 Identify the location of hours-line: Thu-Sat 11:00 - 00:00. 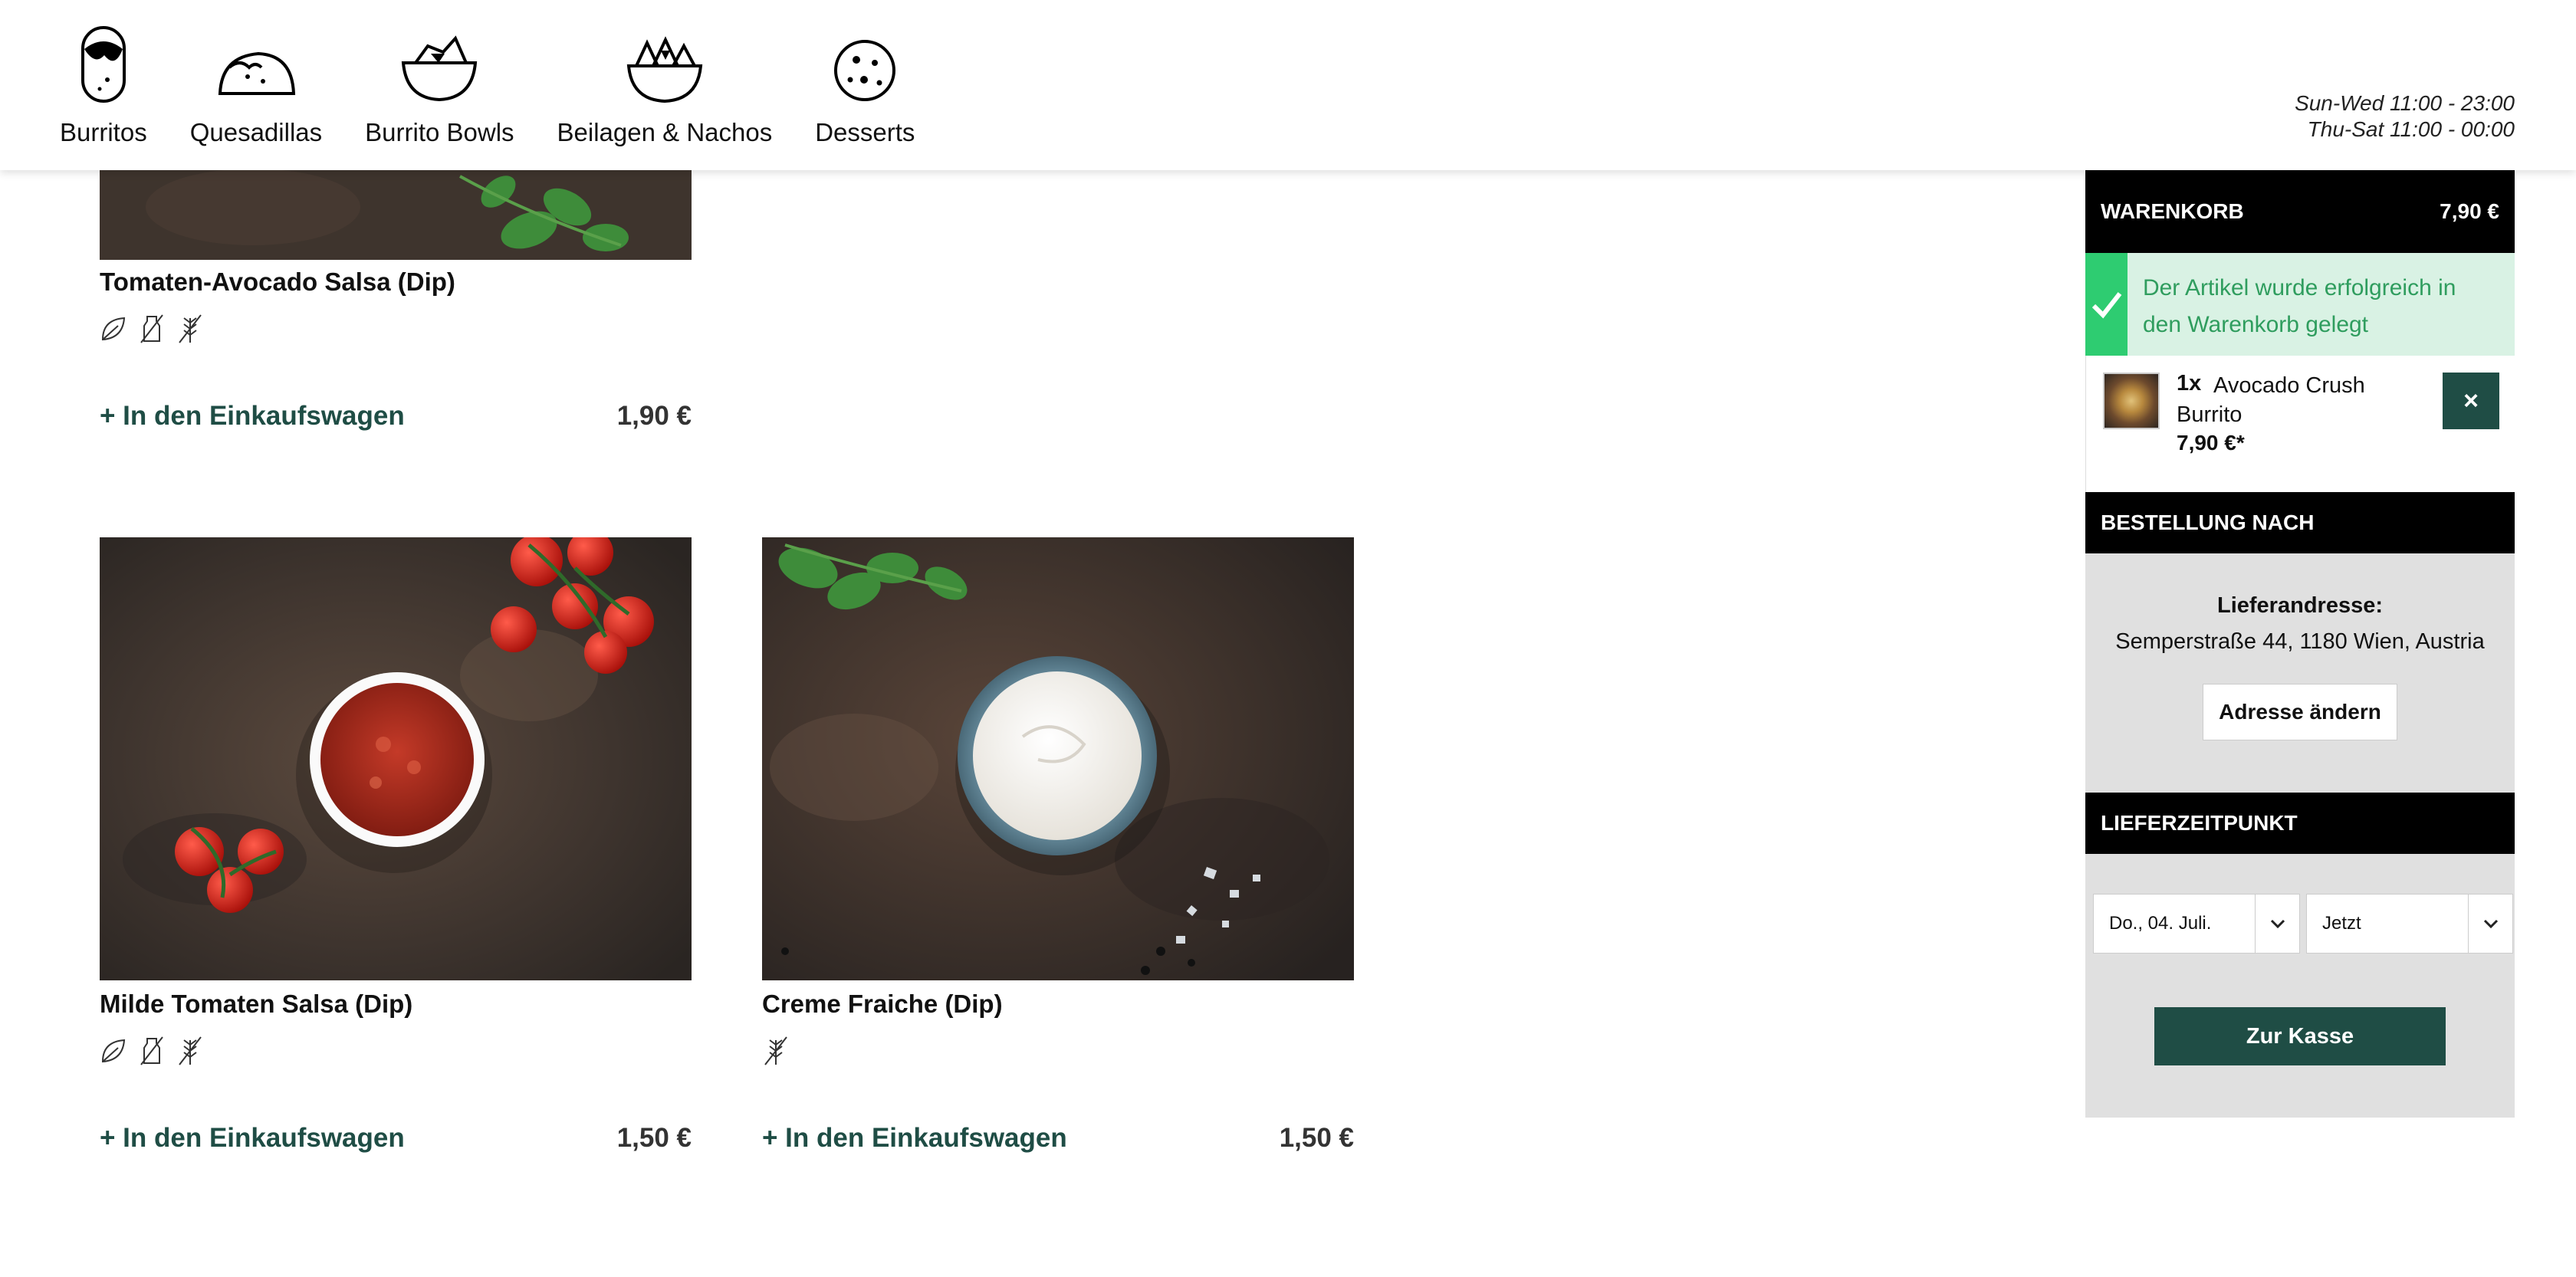
(2411, 129).